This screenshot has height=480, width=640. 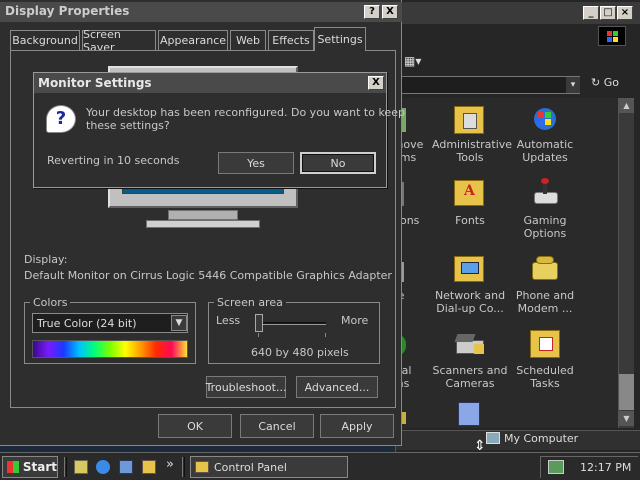 I want to click on administrative-tools-icon, so click(x=469, y=120).